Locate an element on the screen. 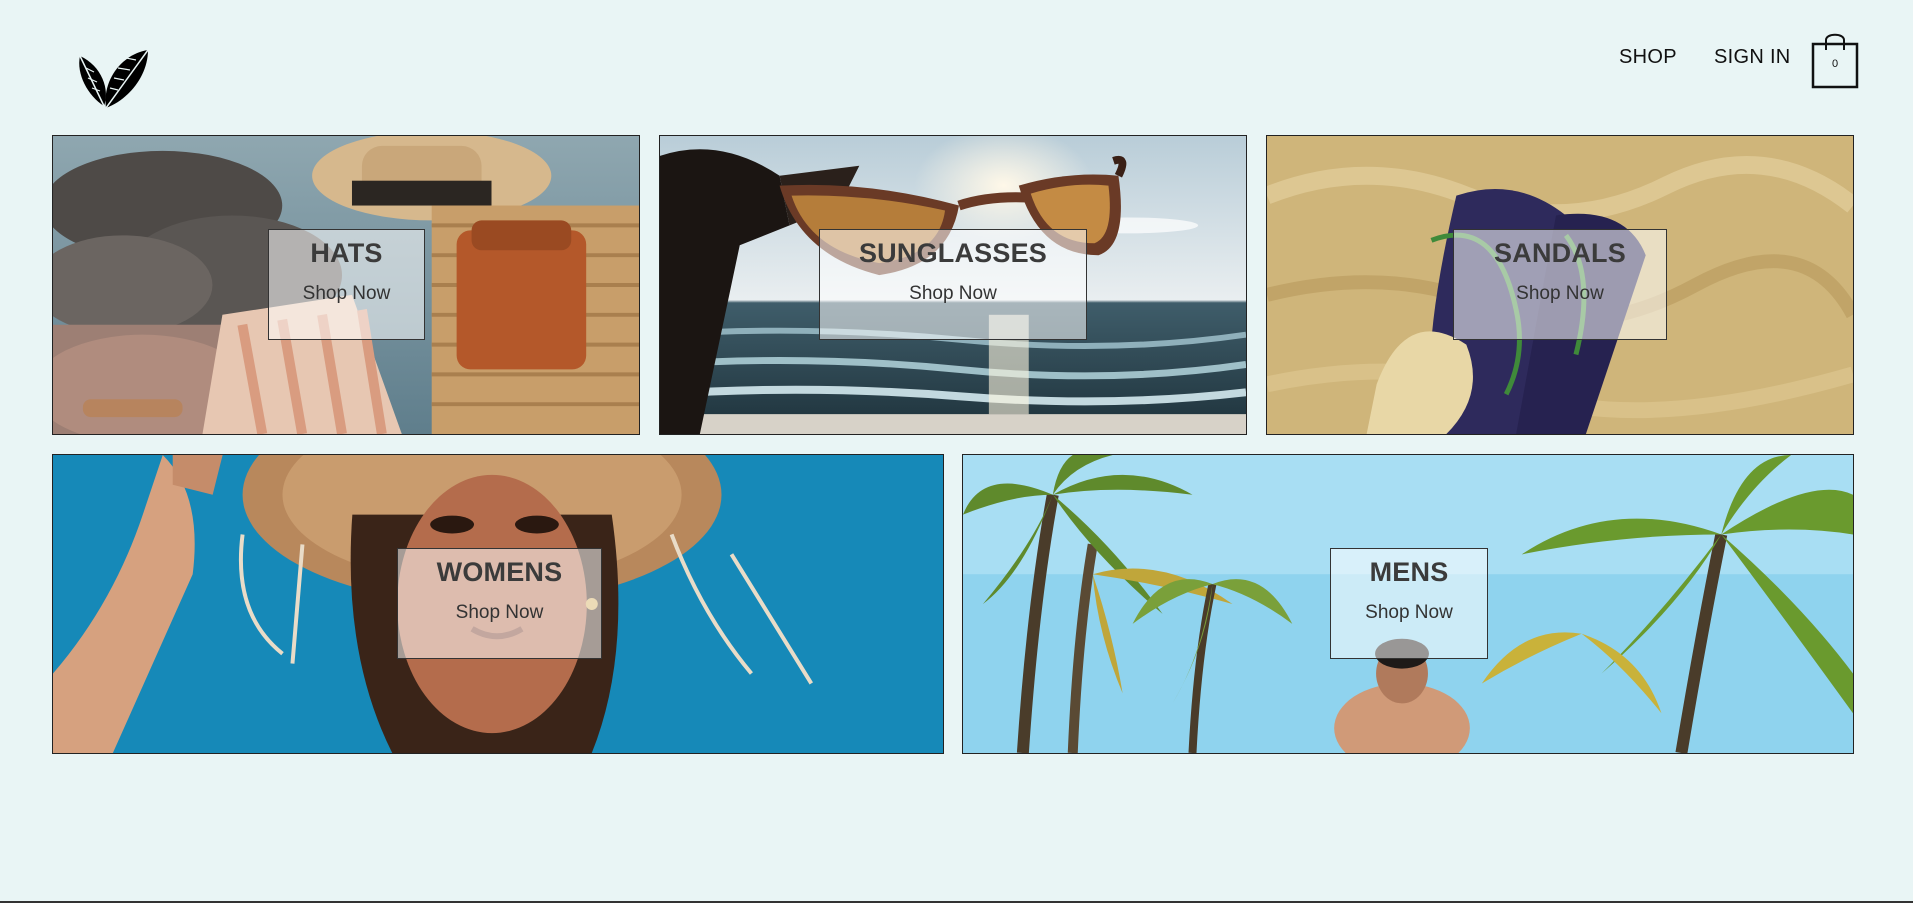  category-title: WOMENS is located at coordinates (499, 572).